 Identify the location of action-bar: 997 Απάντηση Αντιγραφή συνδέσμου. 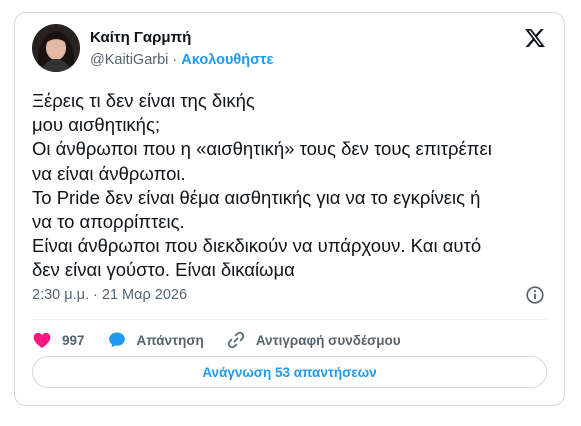
(227, 340).